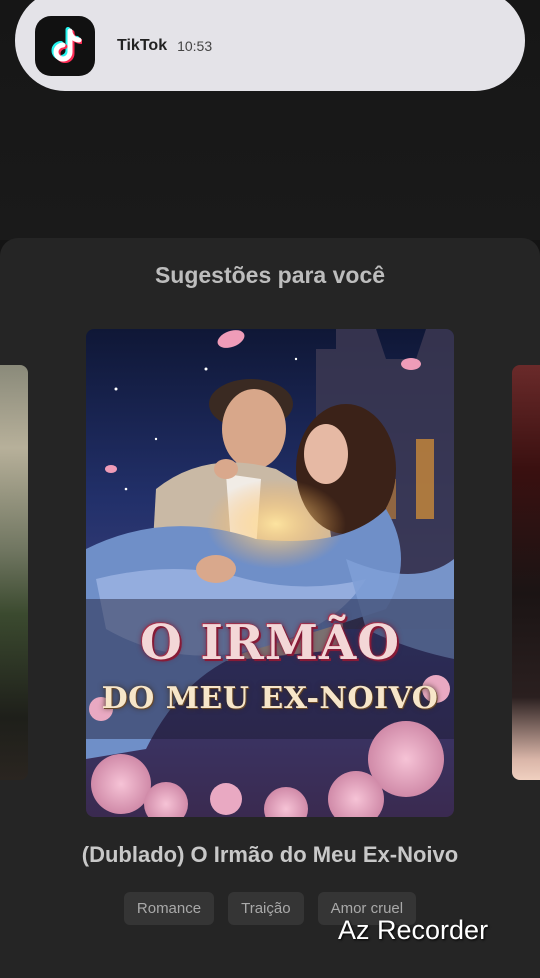  I want to click on poster-title-line1: O IRMÃO, so click(270, 643).